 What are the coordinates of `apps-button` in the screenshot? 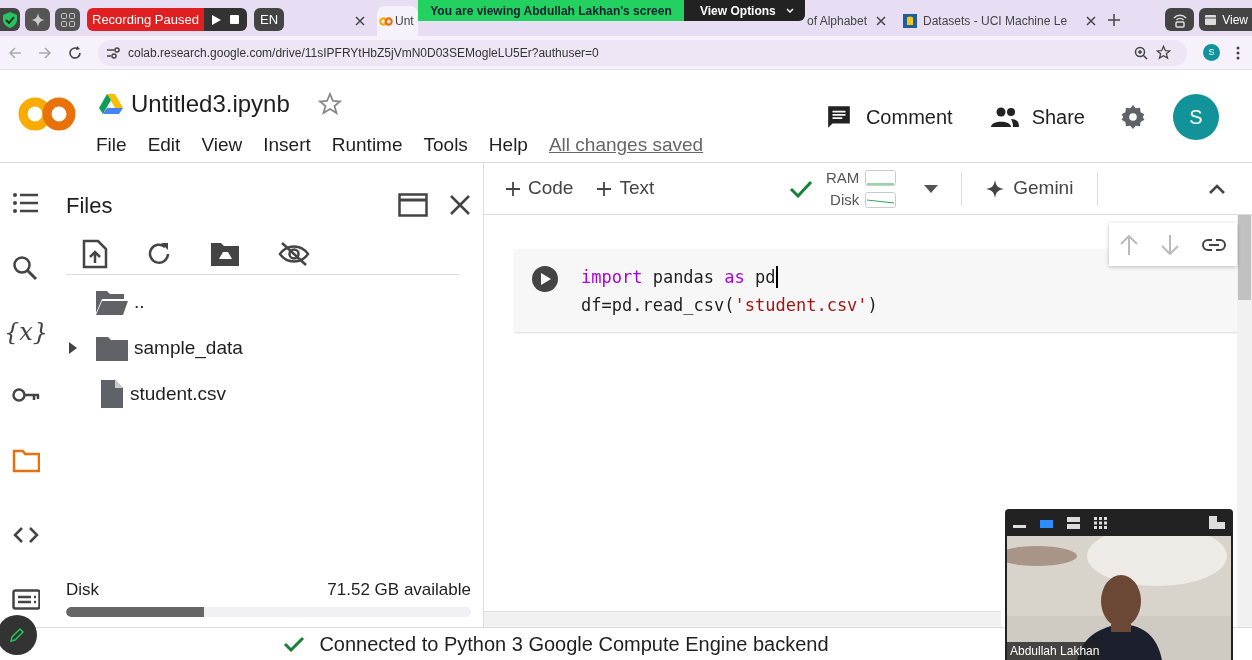 It's located at (67, 19).